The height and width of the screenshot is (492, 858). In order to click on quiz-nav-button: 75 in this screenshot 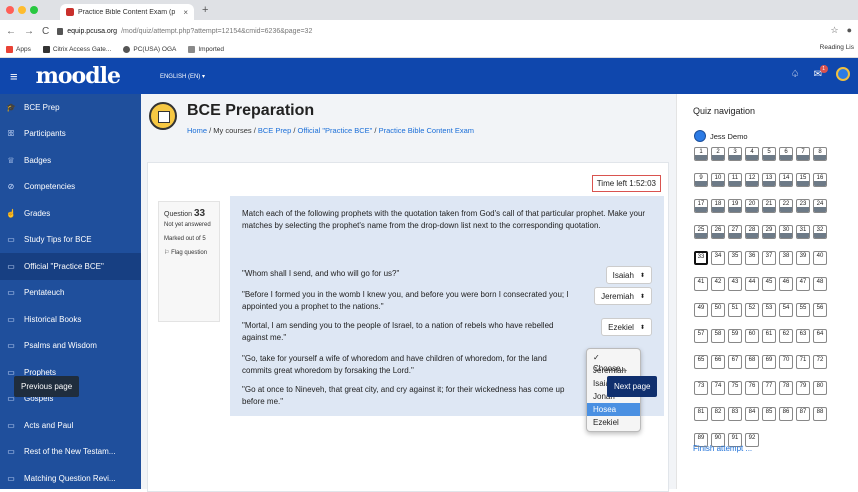, I will do `click(735, 388)`.